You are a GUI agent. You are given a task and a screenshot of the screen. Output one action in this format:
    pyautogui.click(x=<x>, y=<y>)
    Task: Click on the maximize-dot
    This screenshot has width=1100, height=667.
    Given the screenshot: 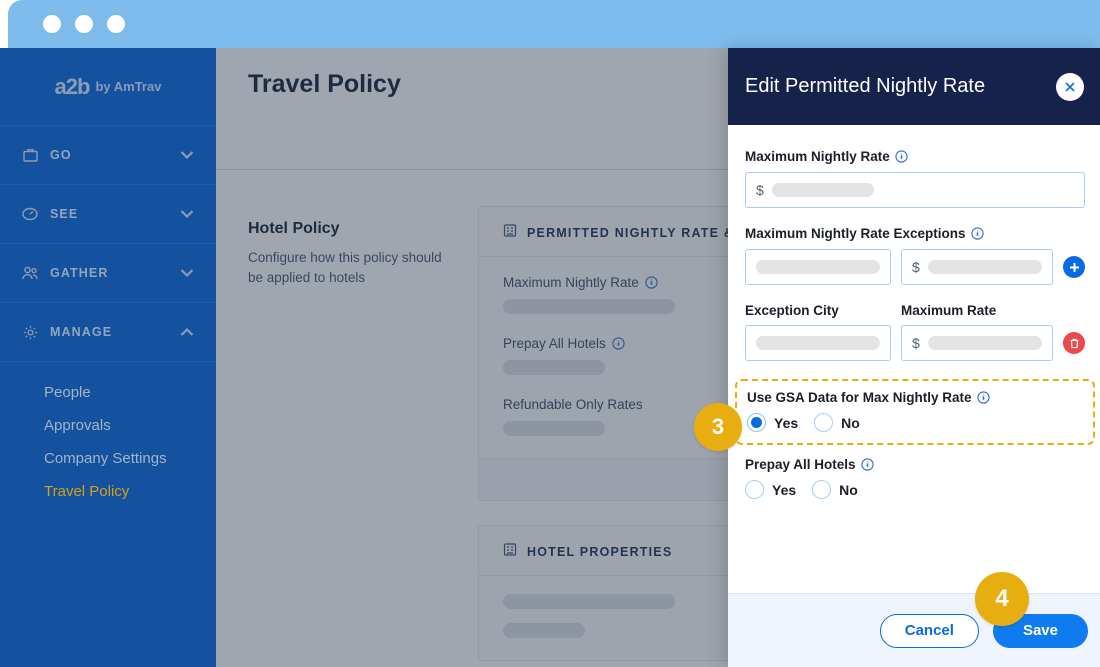 What is the action you would take?
    pyautogui.click(x=116, y=24)
    